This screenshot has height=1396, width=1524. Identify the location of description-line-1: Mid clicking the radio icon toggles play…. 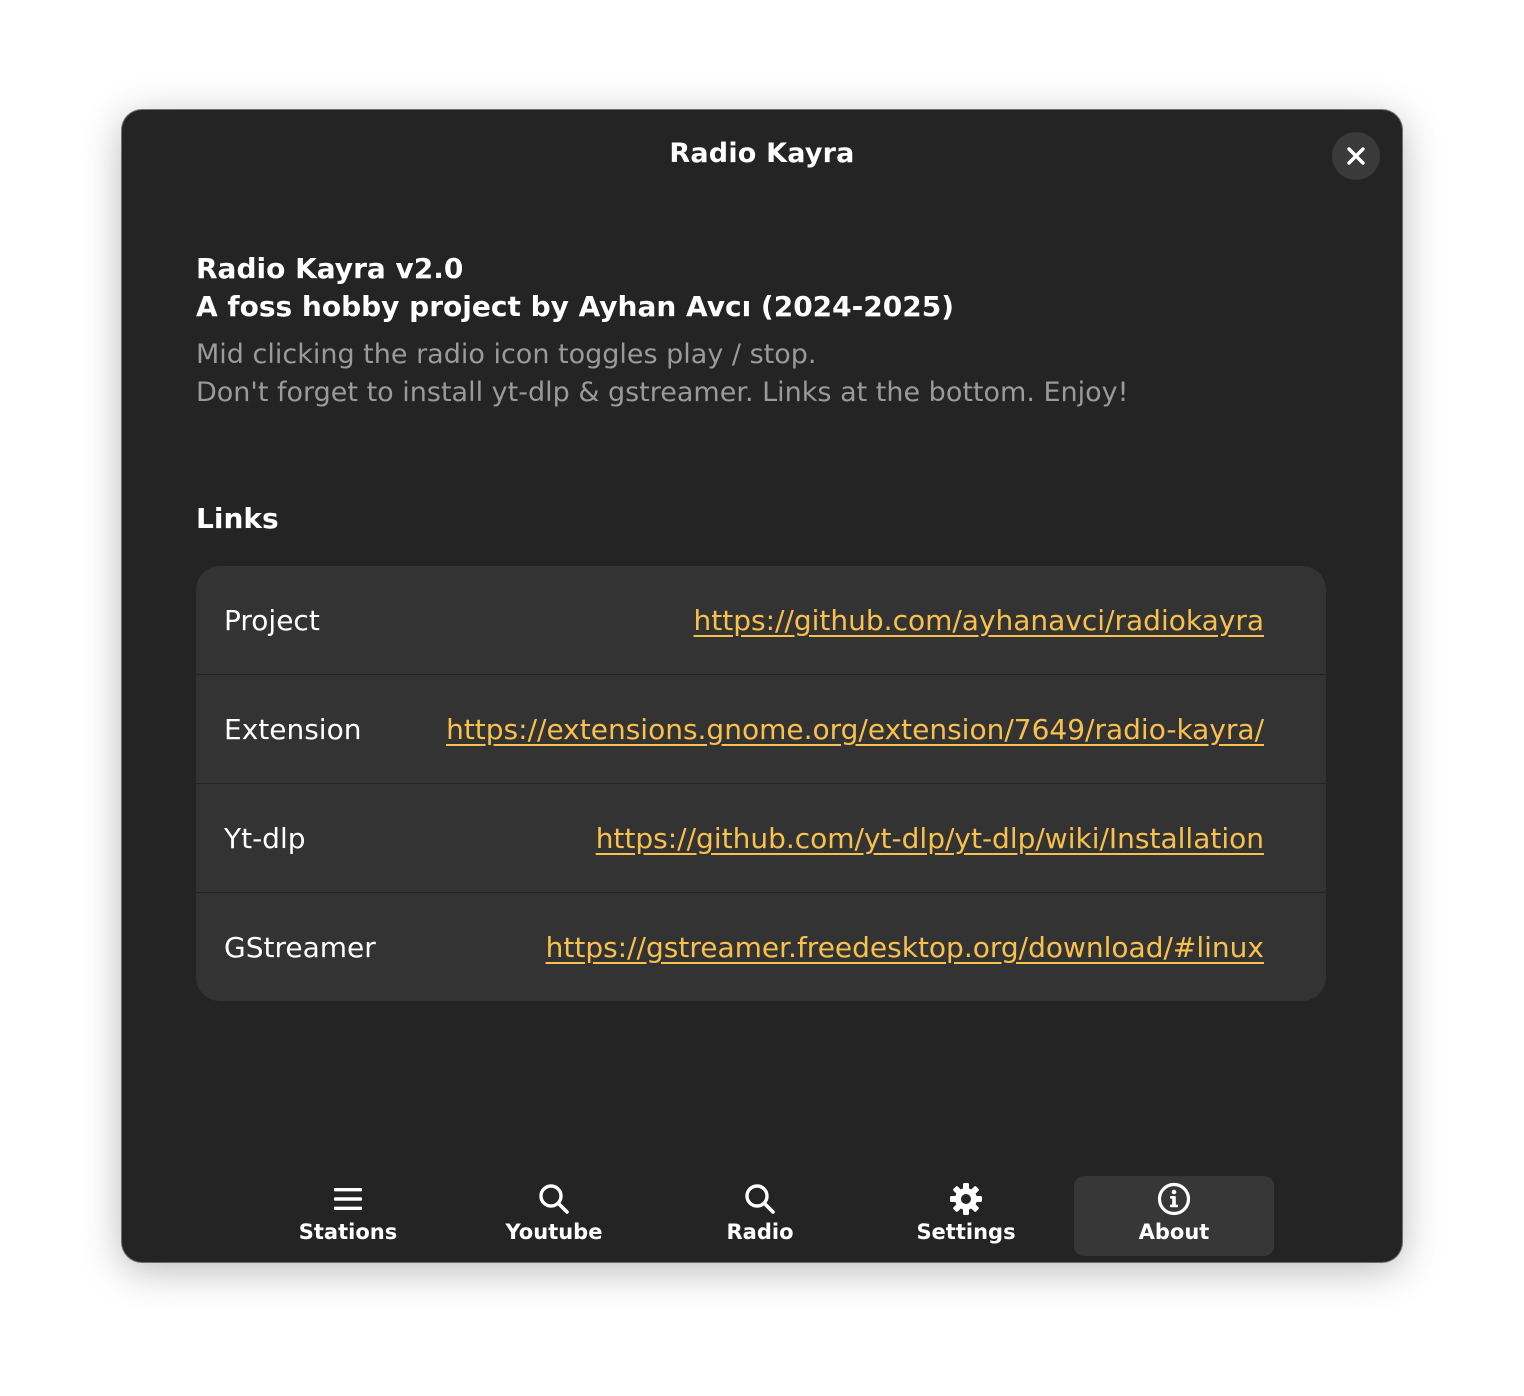
(506, 354).